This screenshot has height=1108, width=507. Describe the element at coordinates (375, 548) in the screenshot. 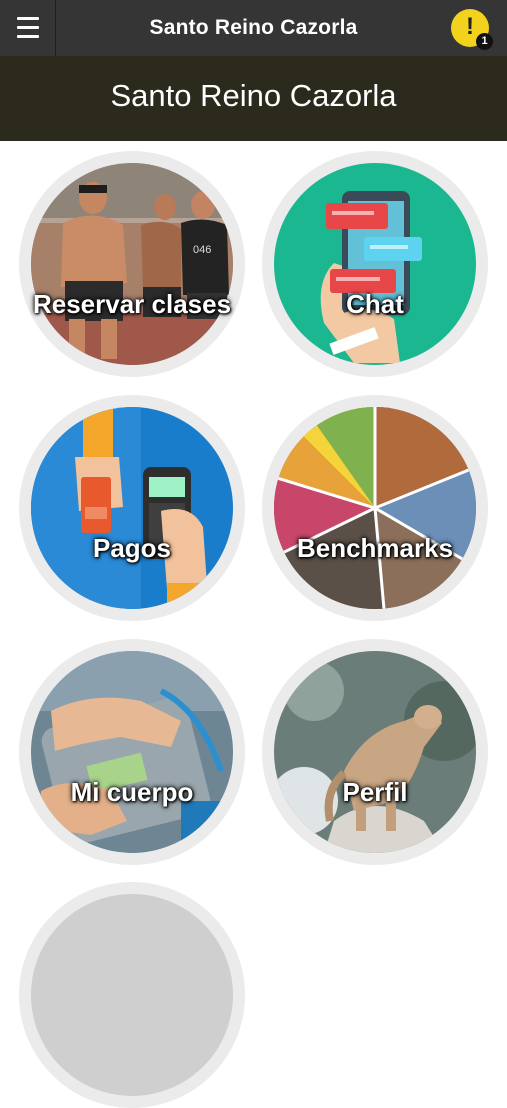

I see `benchmarks-label: Benchmarks` at that location.